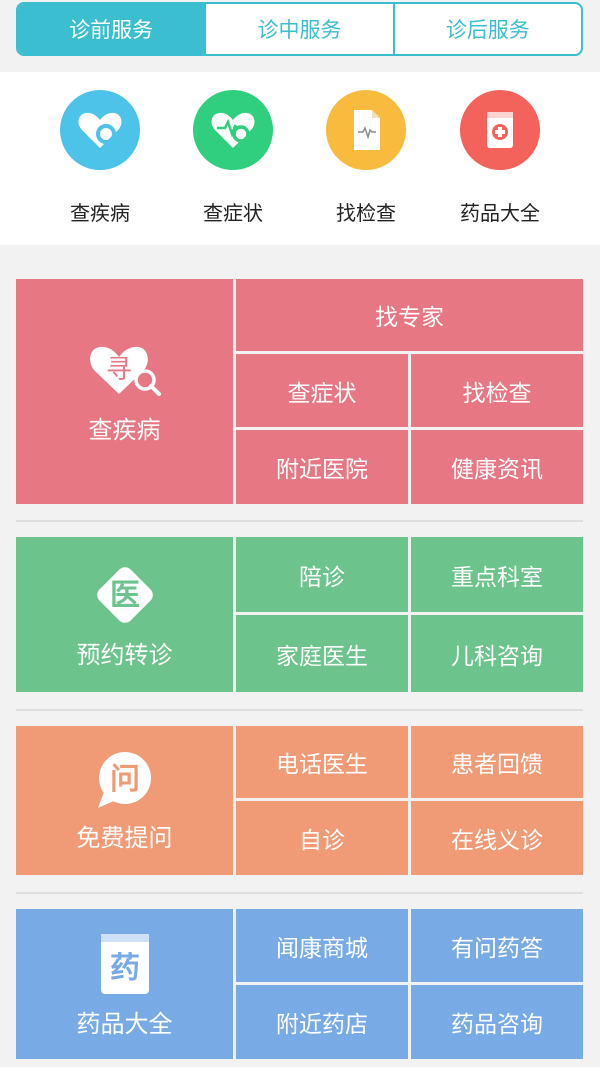  I want to click on quick-label: 查疾病, so click(100, 213).